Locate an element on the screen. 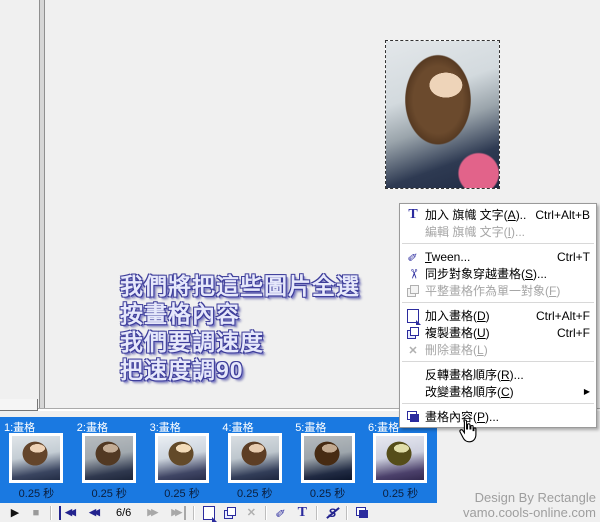 This screenshot has height=522, width=600. flatten-frames-icon is located at coordinates (413, 291).